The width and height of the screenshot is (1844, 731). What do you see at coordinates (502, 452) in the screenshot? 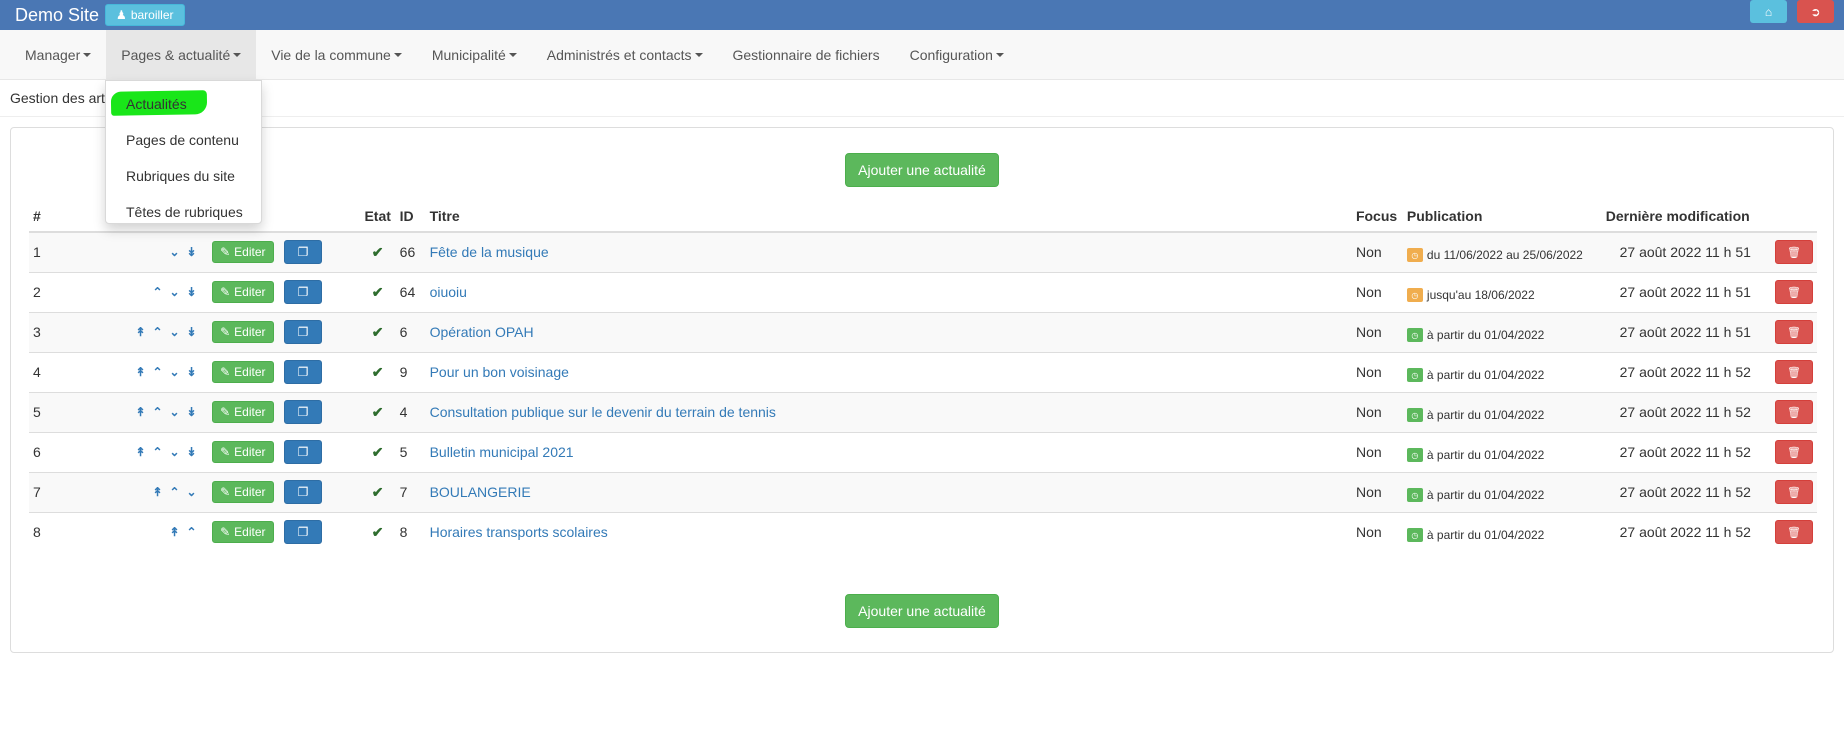
I see `news-title-link: Bulletin municipal 2021` at bounding box center [502, 452].